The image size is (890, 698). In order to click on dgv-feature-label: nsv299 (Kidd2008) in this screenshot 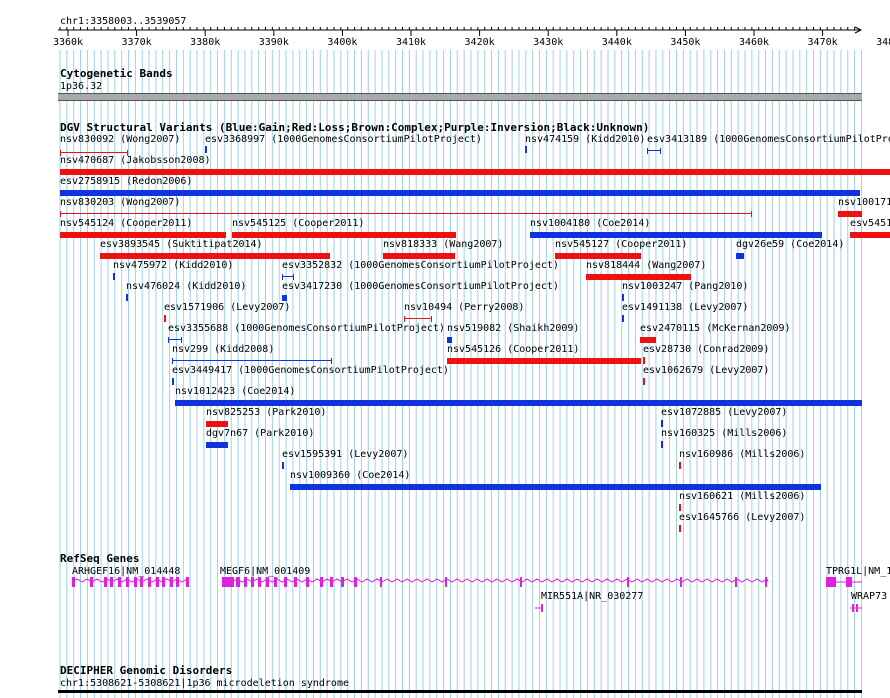, I will do `click(223, 349)`.